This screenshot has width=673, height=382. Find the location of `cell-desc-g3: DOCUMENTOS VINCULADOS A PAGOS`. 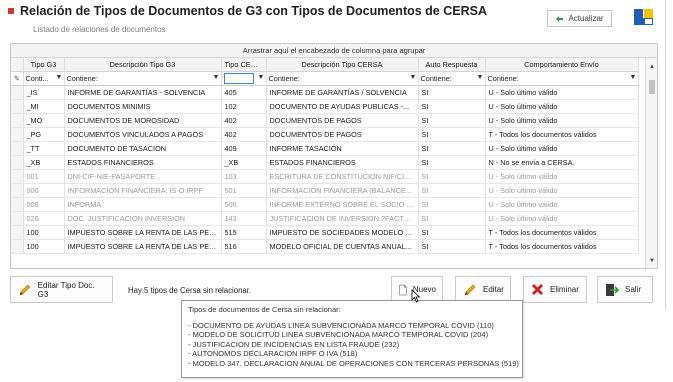

cell-desc-g3: DOCUMENTOS VINCULADOS A PAGOS is located at coordinates (143, 134).